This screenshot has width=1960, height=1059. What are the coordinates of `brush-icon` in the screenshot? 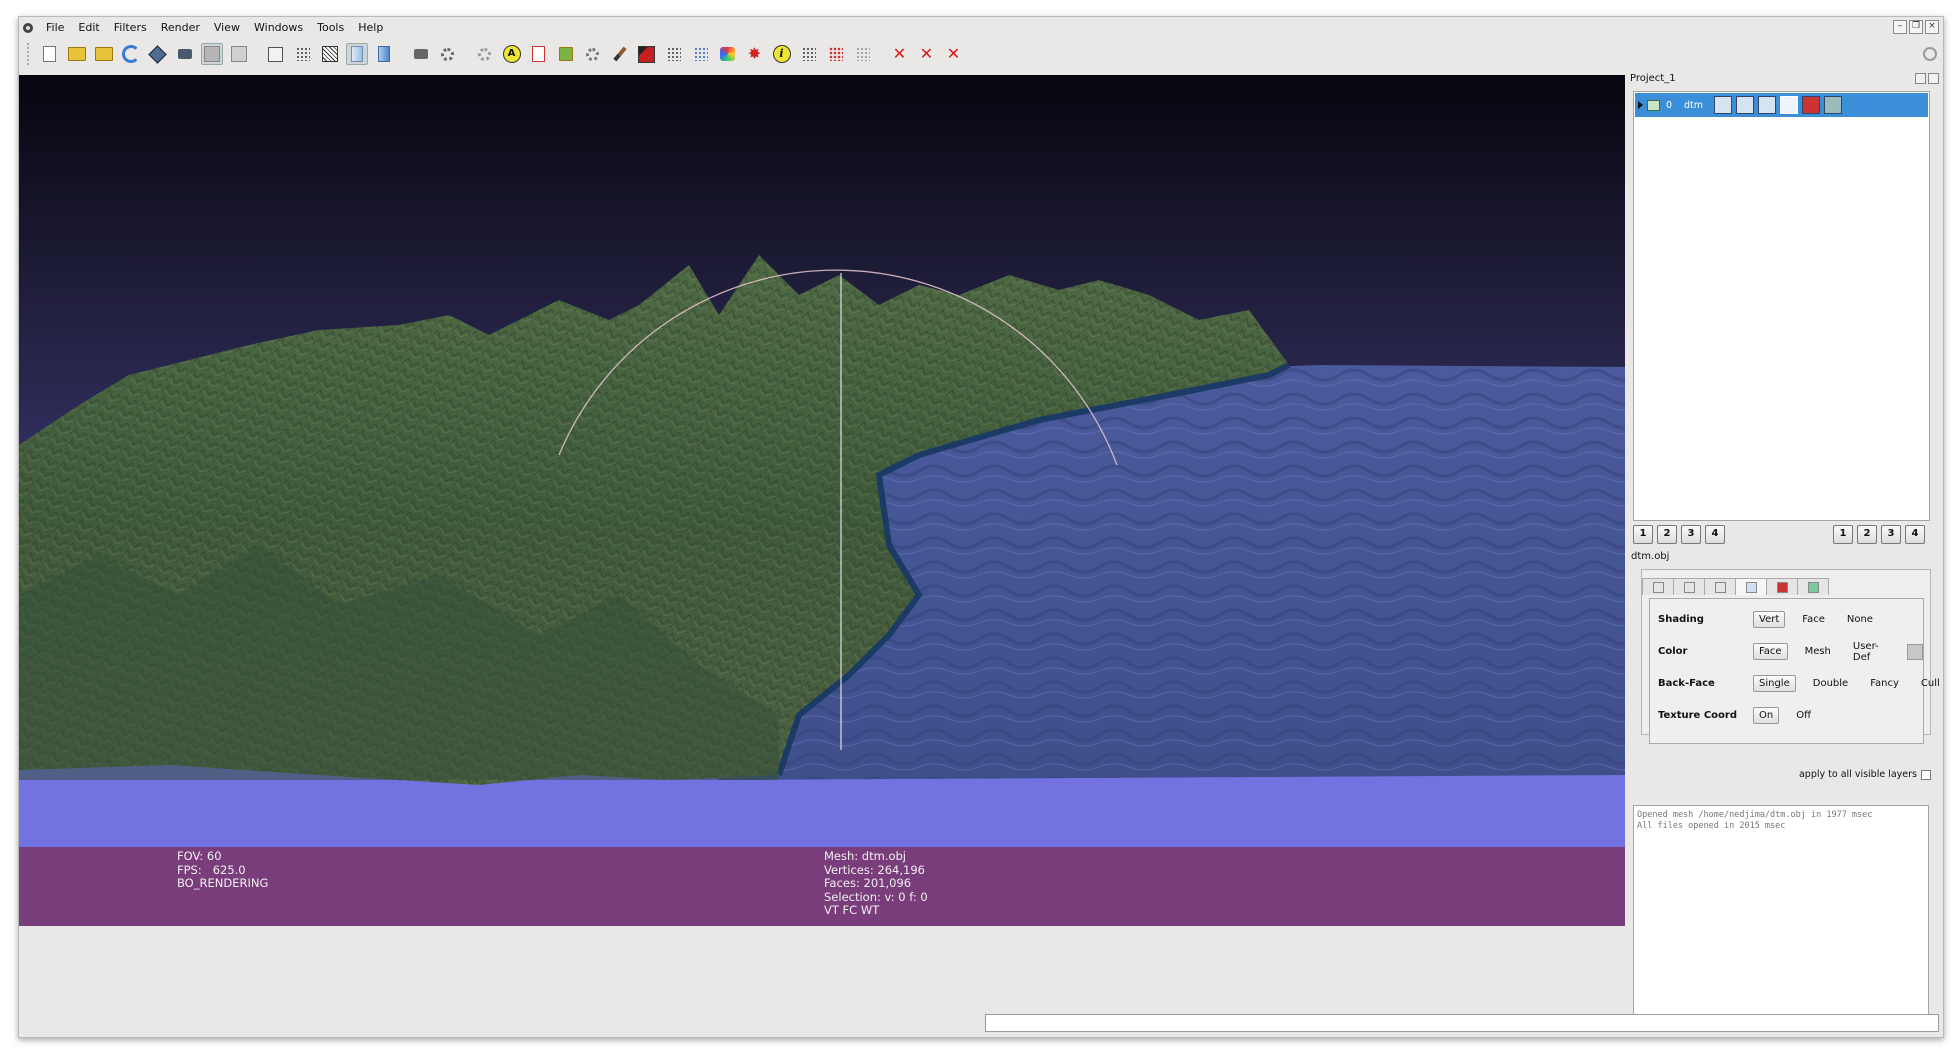 It's located at (593, 54).